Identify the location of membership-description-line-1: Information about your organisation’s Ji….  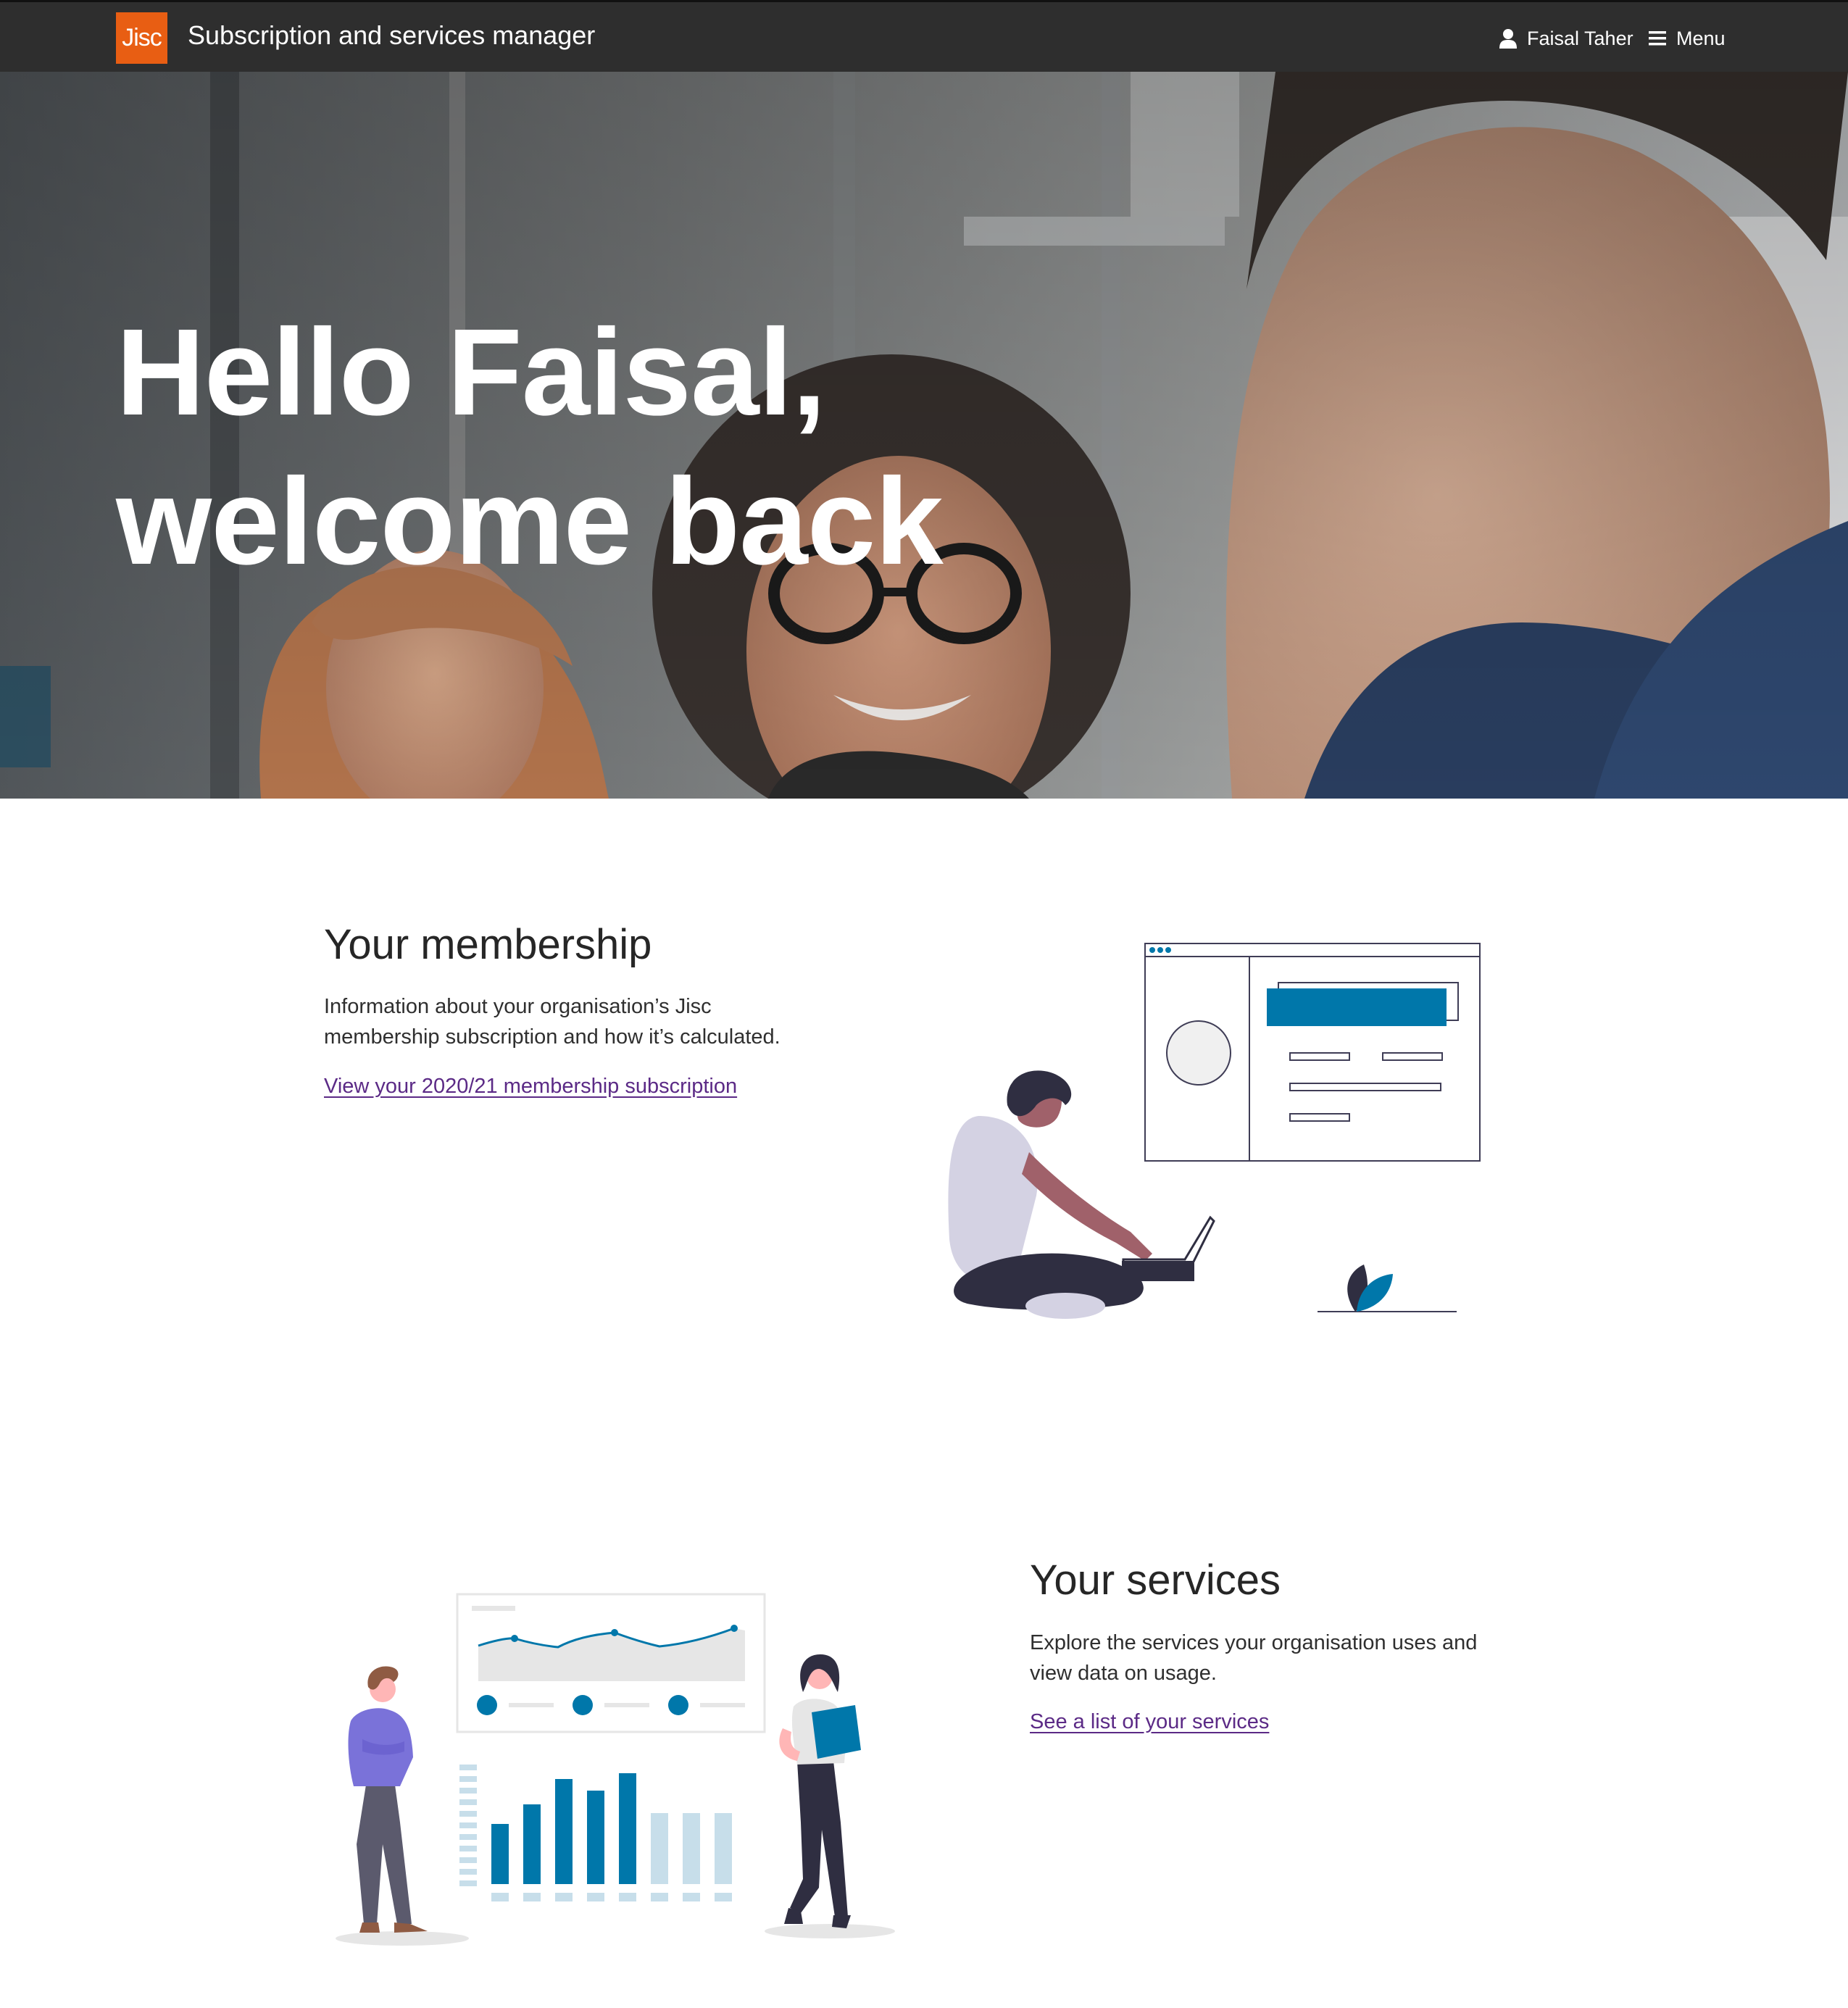
(518, 1006).